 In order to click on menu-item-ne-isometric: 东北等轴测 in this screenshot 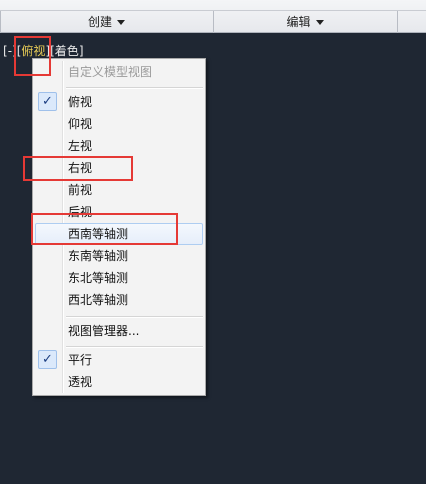, I will do `click(119, 278)`.